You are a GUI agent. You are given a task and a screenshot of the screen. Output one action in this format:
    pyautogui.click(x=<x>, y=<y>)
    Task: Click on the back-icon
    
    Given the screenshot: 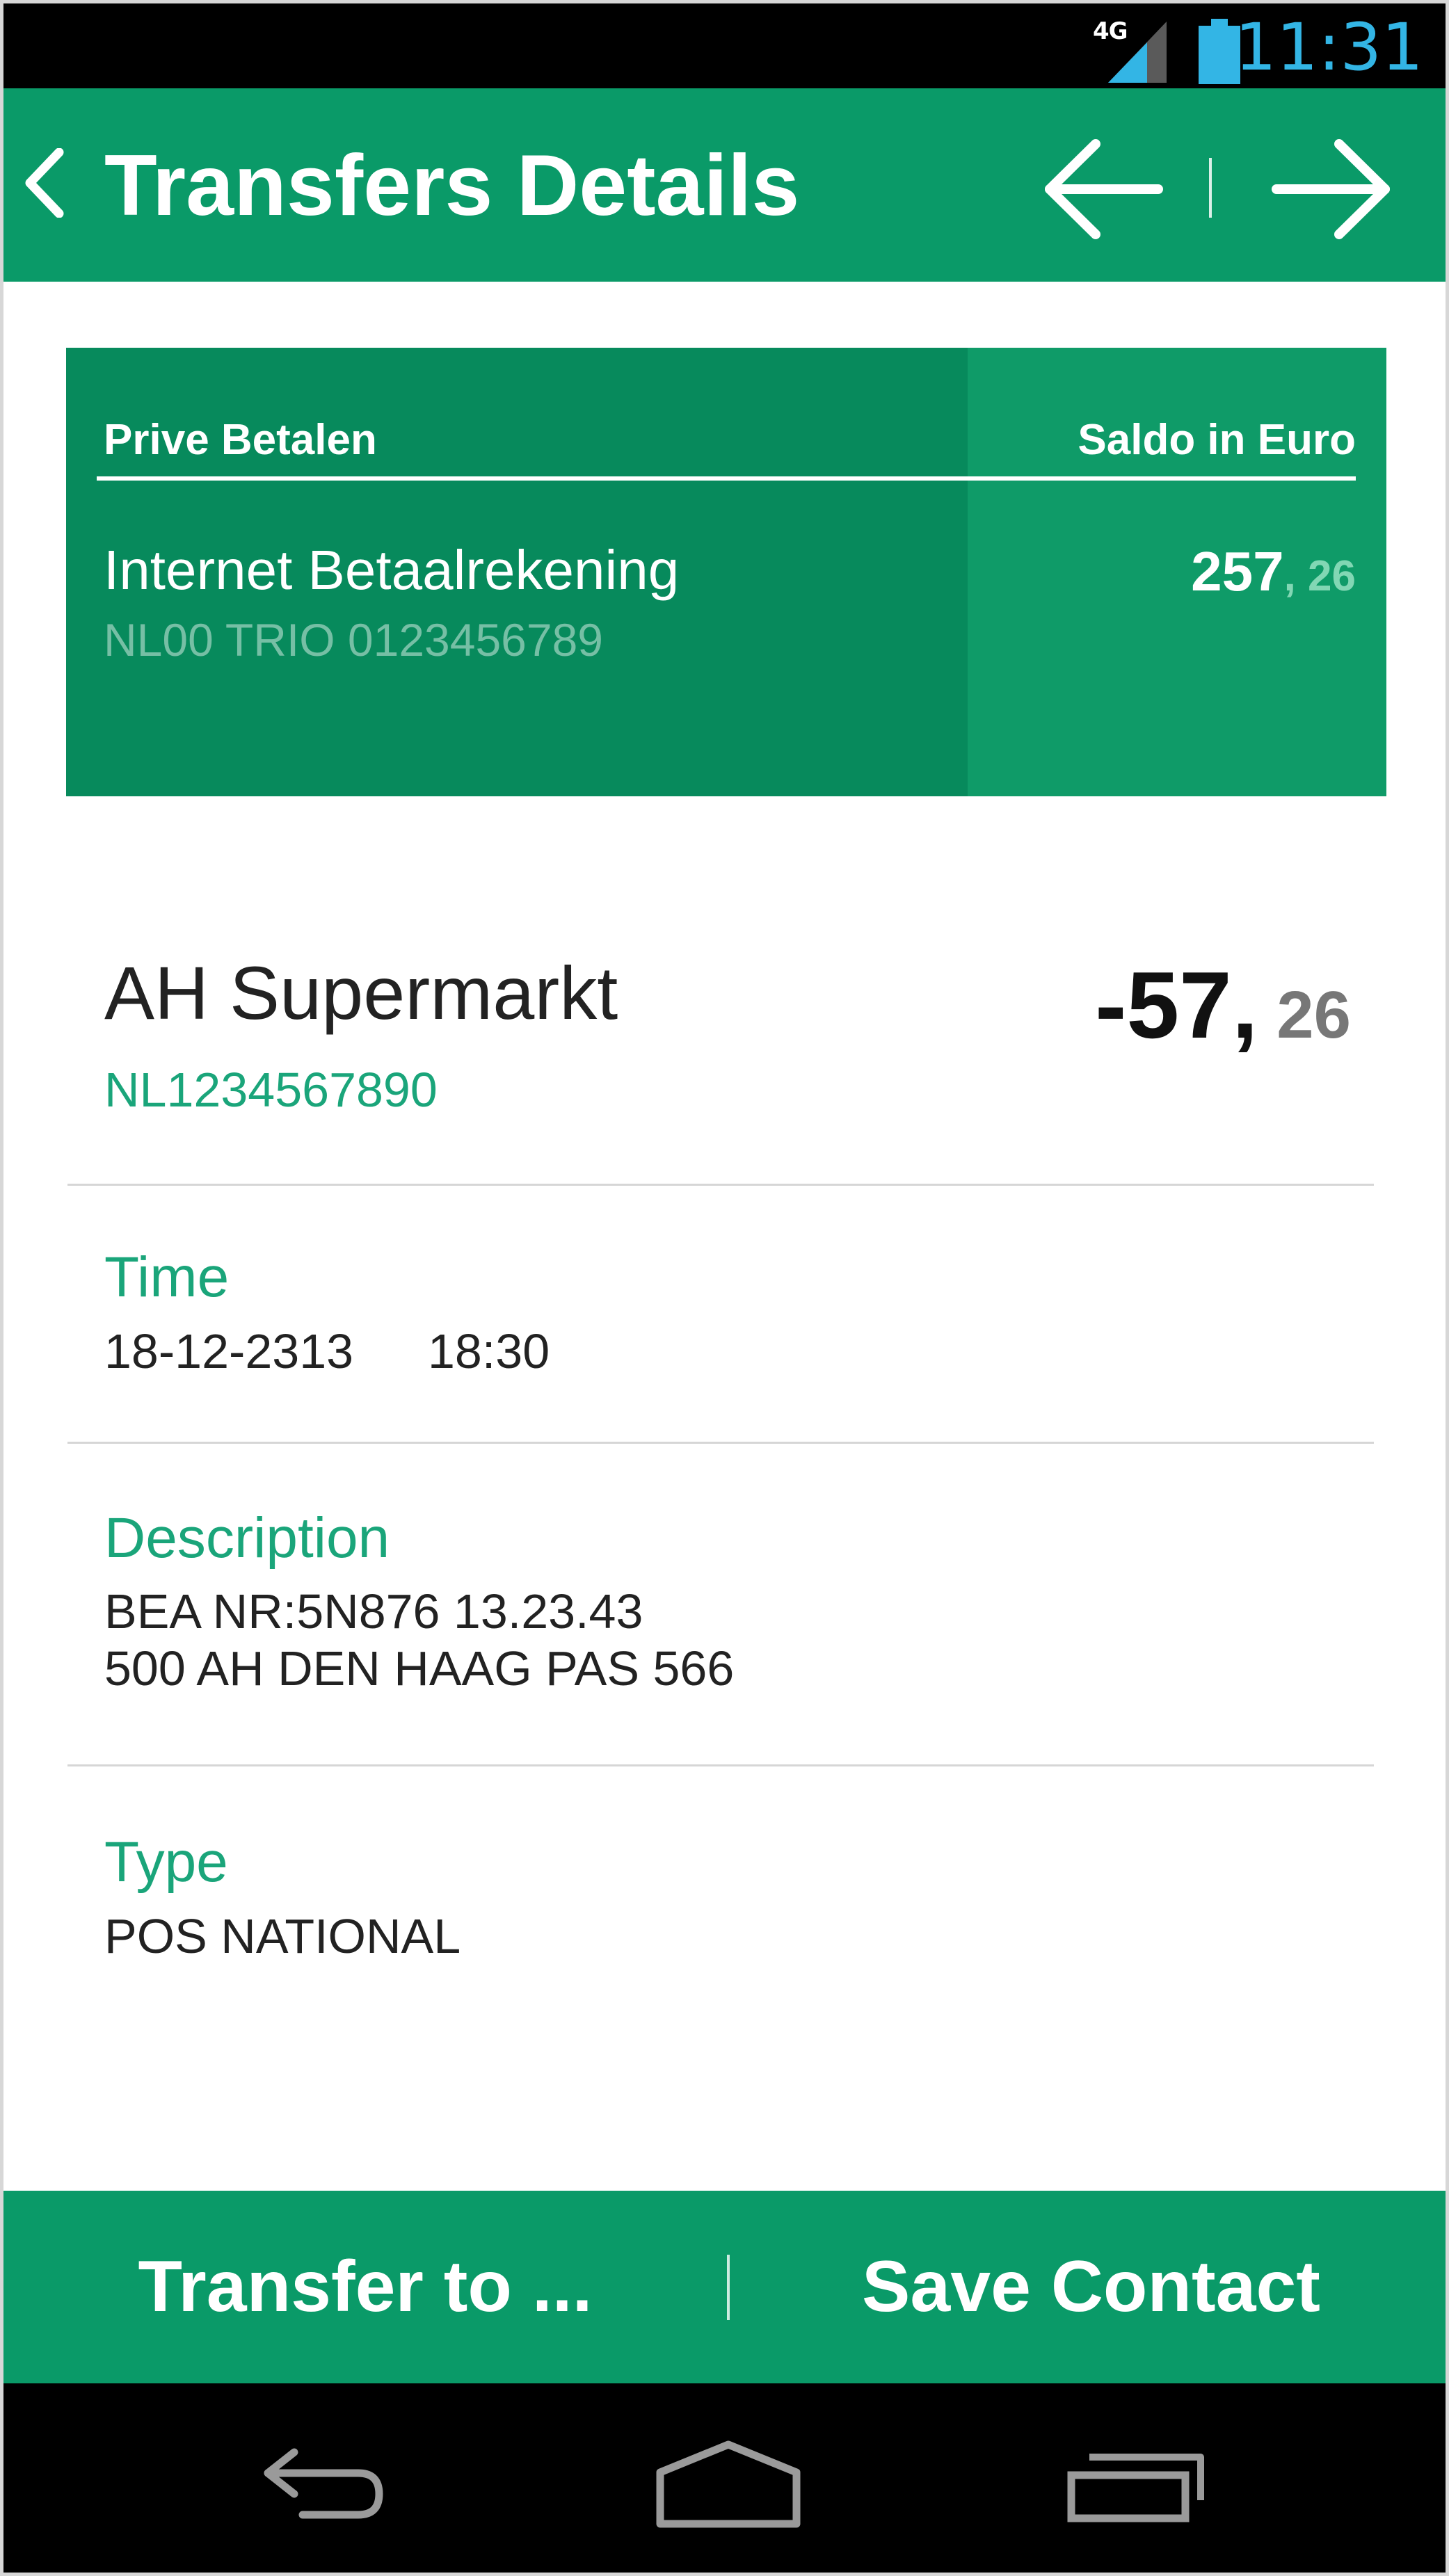 What is the action you would take?
    pyautogui.click(x=323, y=2484)
    